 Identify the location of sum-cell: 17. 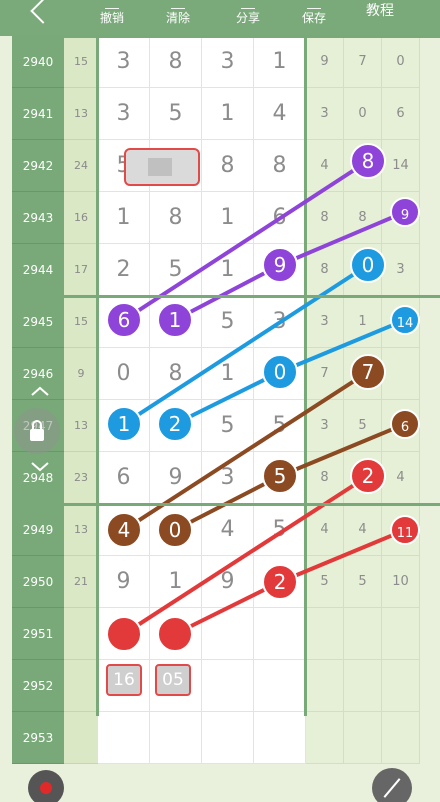
(81, 270).